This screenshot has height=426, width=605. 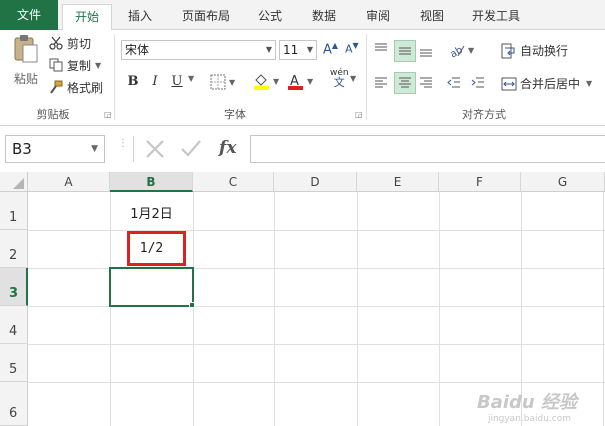 What do you see at coordinates (456, 83) in the screenshot?
I see `decrease-indent-button` at bounding box center [456, 83].